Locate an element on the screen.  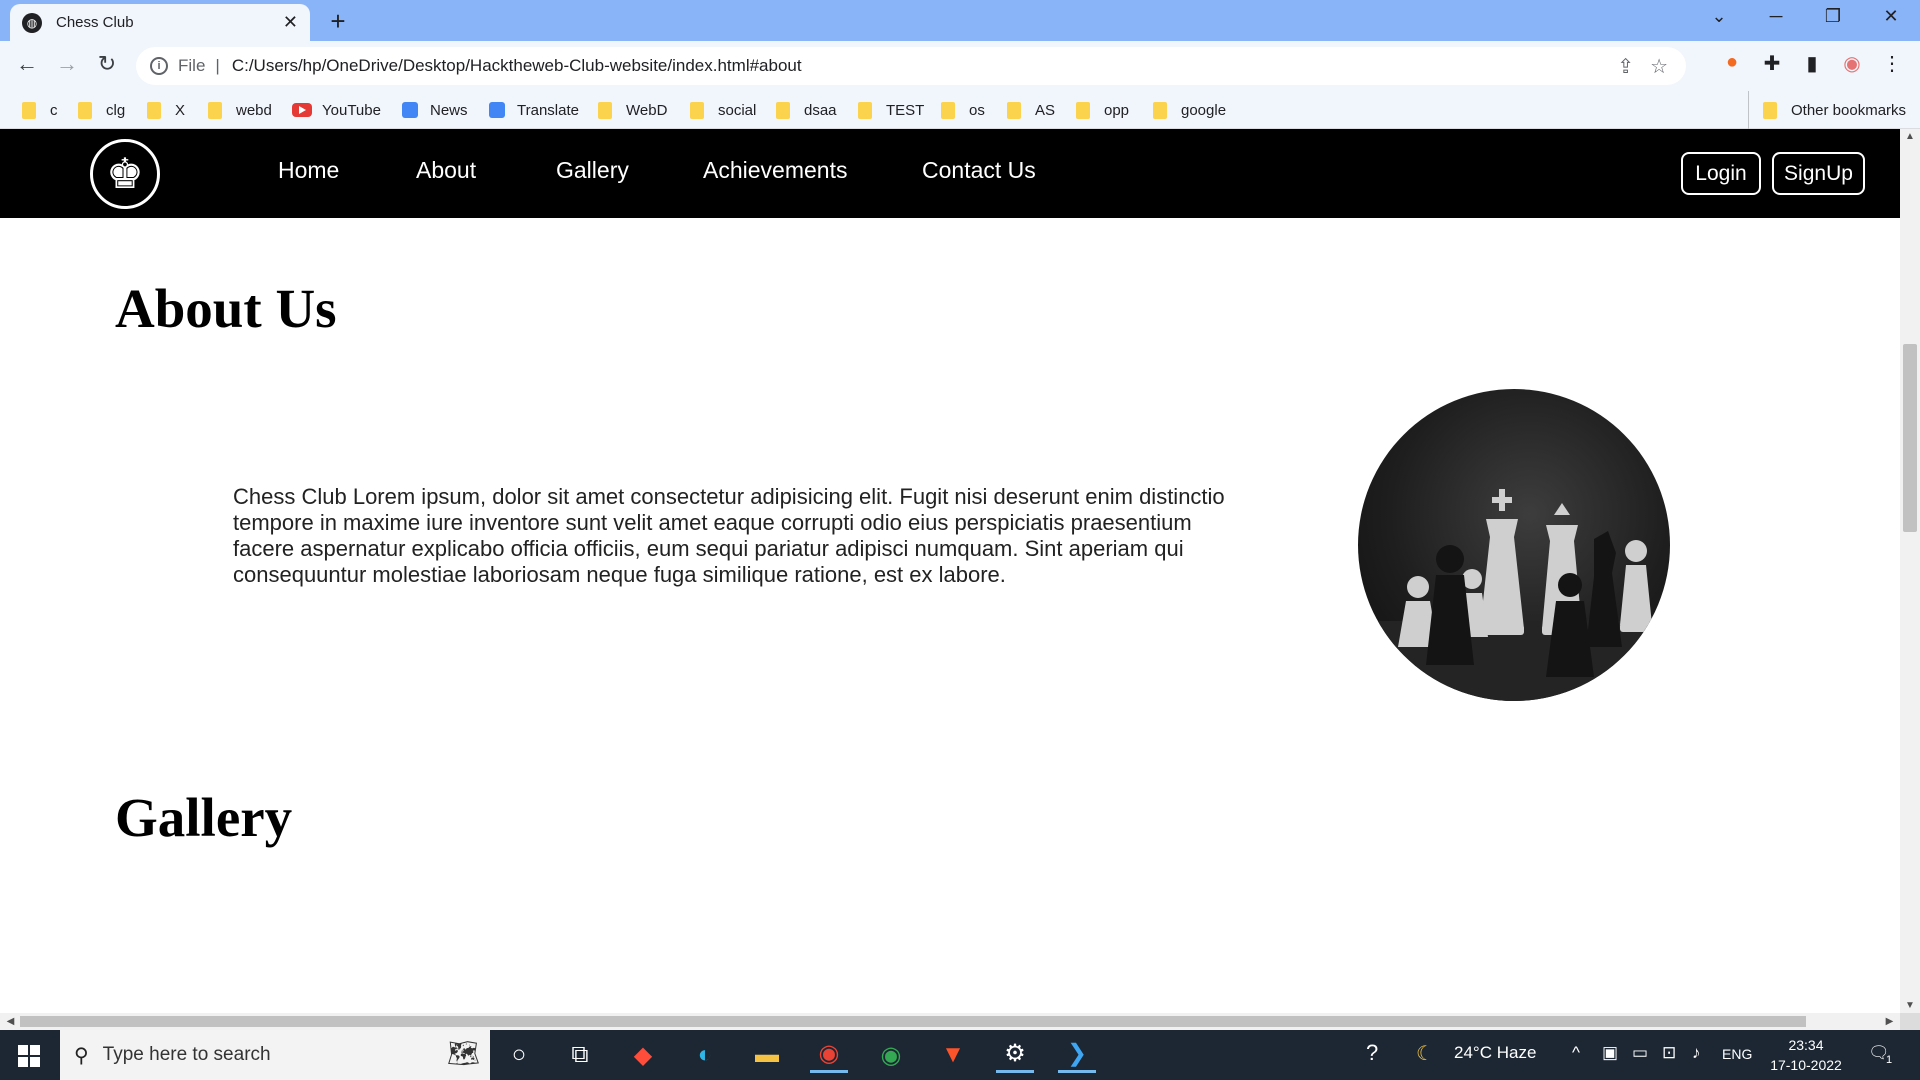
chrome-icon: ◉ is located at coordinates (891, 1055).